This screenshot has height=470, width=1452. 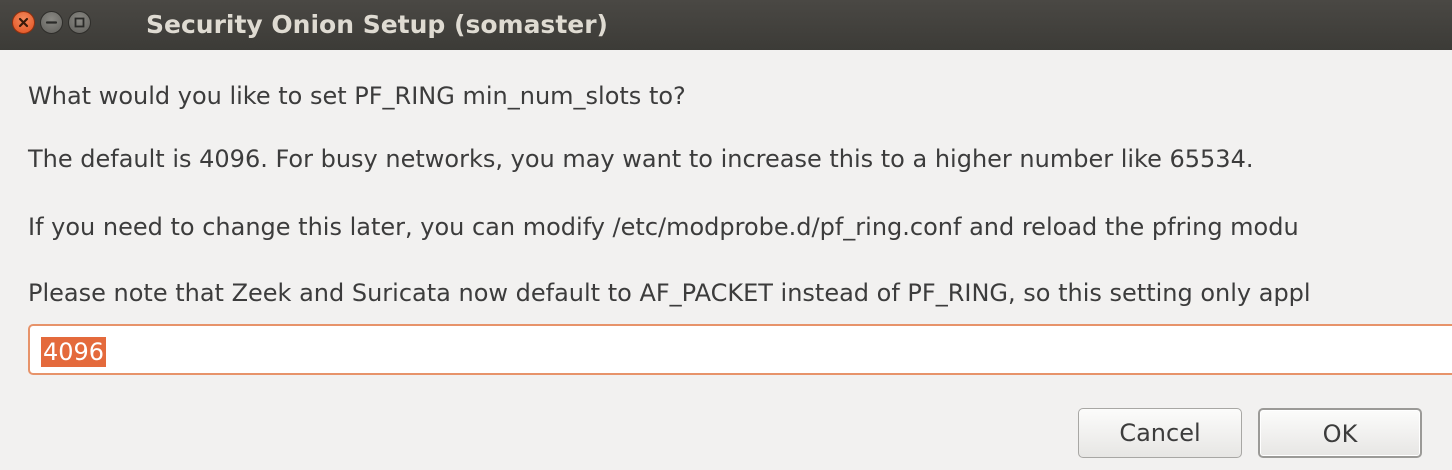 What do you see at coordinates (23, 22) in the screenshot?
I see `close-icon` at bounding box center [23, 22].